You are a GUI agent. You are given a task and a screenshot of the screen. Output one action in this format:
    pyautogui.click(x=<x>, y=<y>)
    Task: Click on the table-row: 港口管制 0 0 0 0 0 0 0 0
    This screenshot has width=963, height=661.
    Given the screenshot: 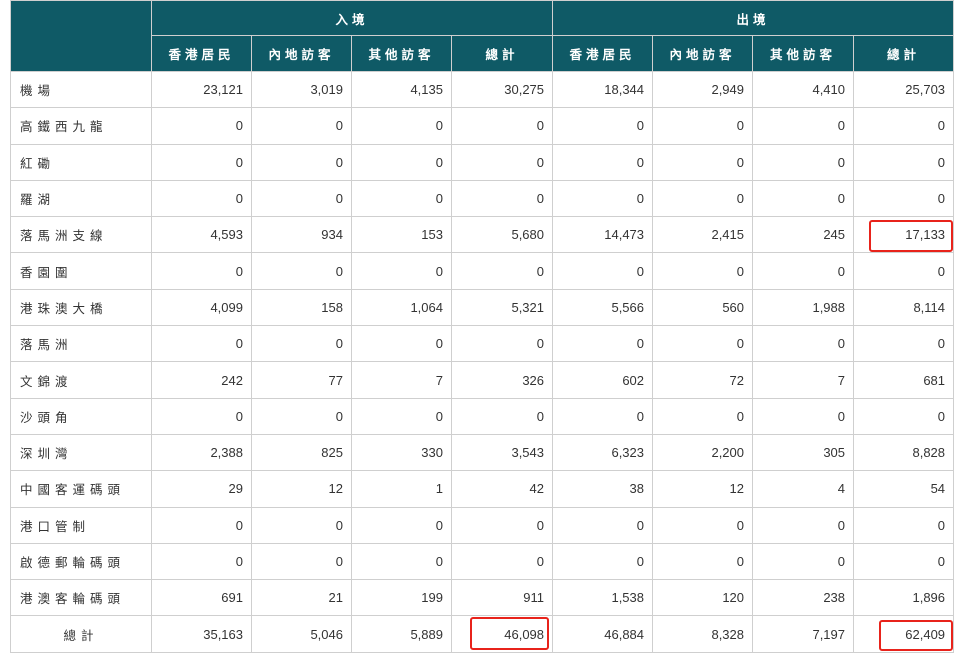 What is the action you would take?
    pyautogui.click(x=482, y=525)
    